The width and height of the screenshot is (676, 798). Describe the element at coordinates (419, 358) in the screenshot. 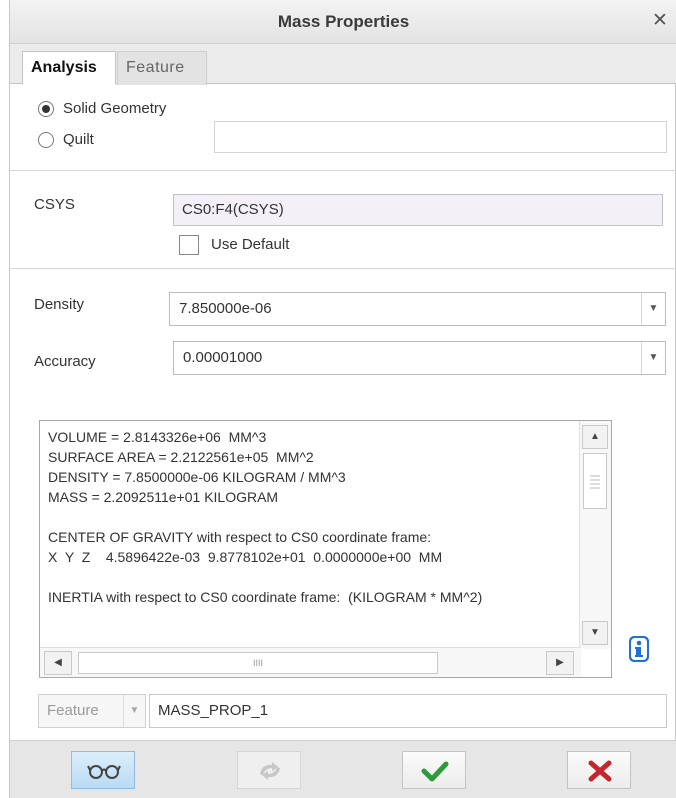

I see `accuracy-combo: 0.00001000 ▼` at that location.